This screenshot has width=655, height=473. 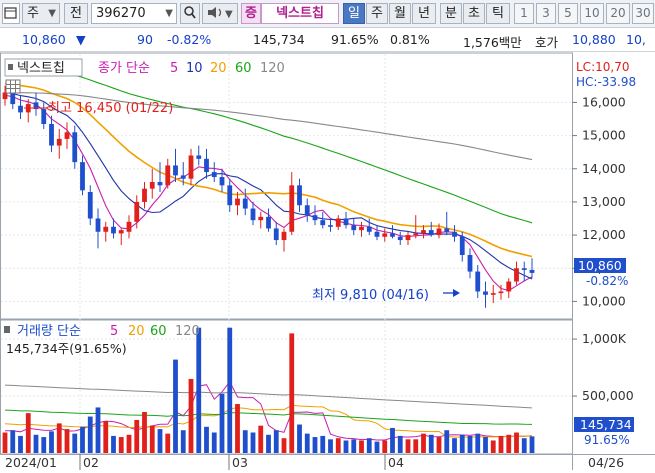 I want to click on current-change-tag: -0.82%, so click(x=607, y=281).